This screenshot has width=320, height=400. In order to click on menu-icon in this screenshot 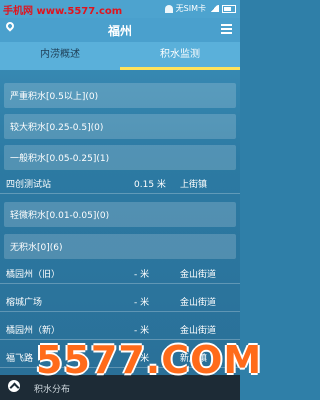, I will do `click(226, 29)`.